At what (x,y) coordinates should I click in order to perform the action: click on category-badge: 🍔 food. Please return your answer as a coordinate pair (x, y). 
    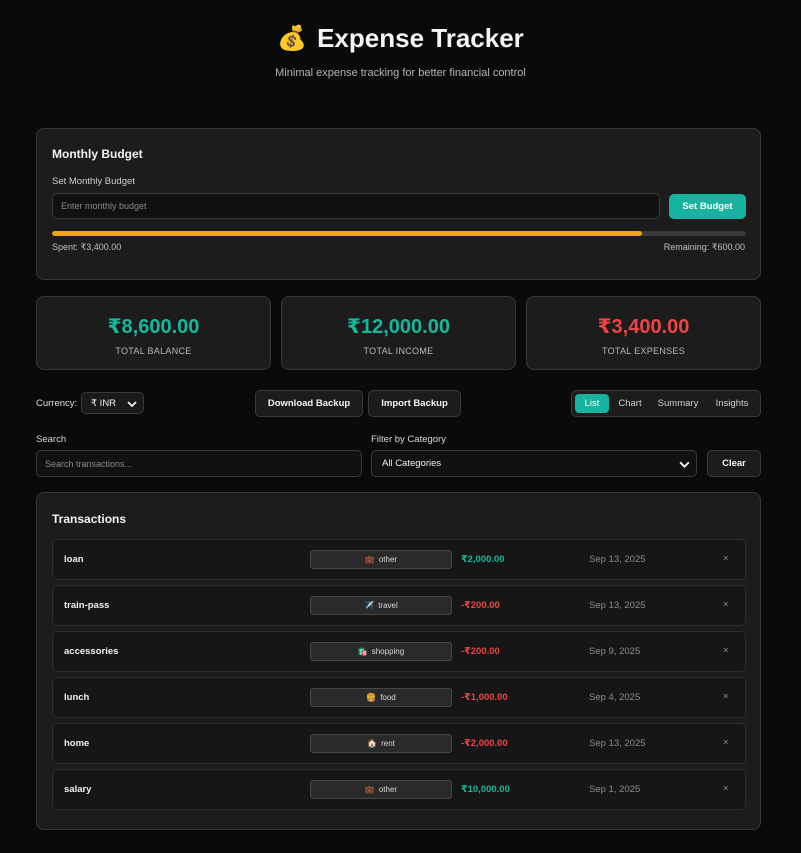
    Looking at the image, I should click on (381, 697).